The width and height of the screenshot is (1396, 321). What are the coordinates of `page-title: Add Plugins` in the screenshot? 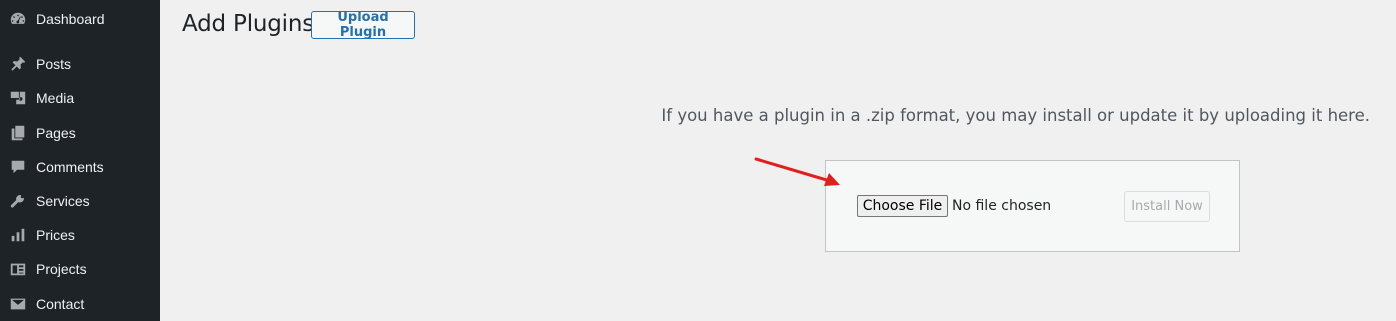 It's located at (248, 24).